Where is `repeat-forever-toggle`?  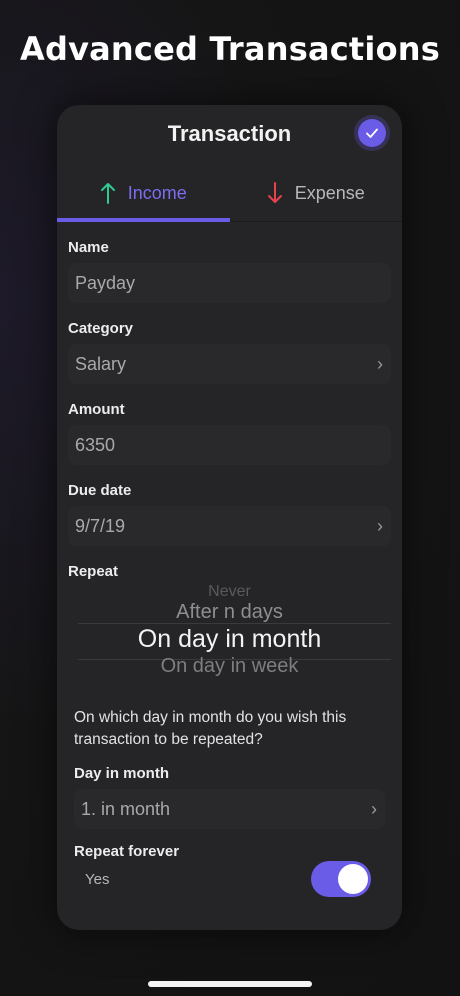
repeat-forever-toggle is located at coordinates (341, 879).